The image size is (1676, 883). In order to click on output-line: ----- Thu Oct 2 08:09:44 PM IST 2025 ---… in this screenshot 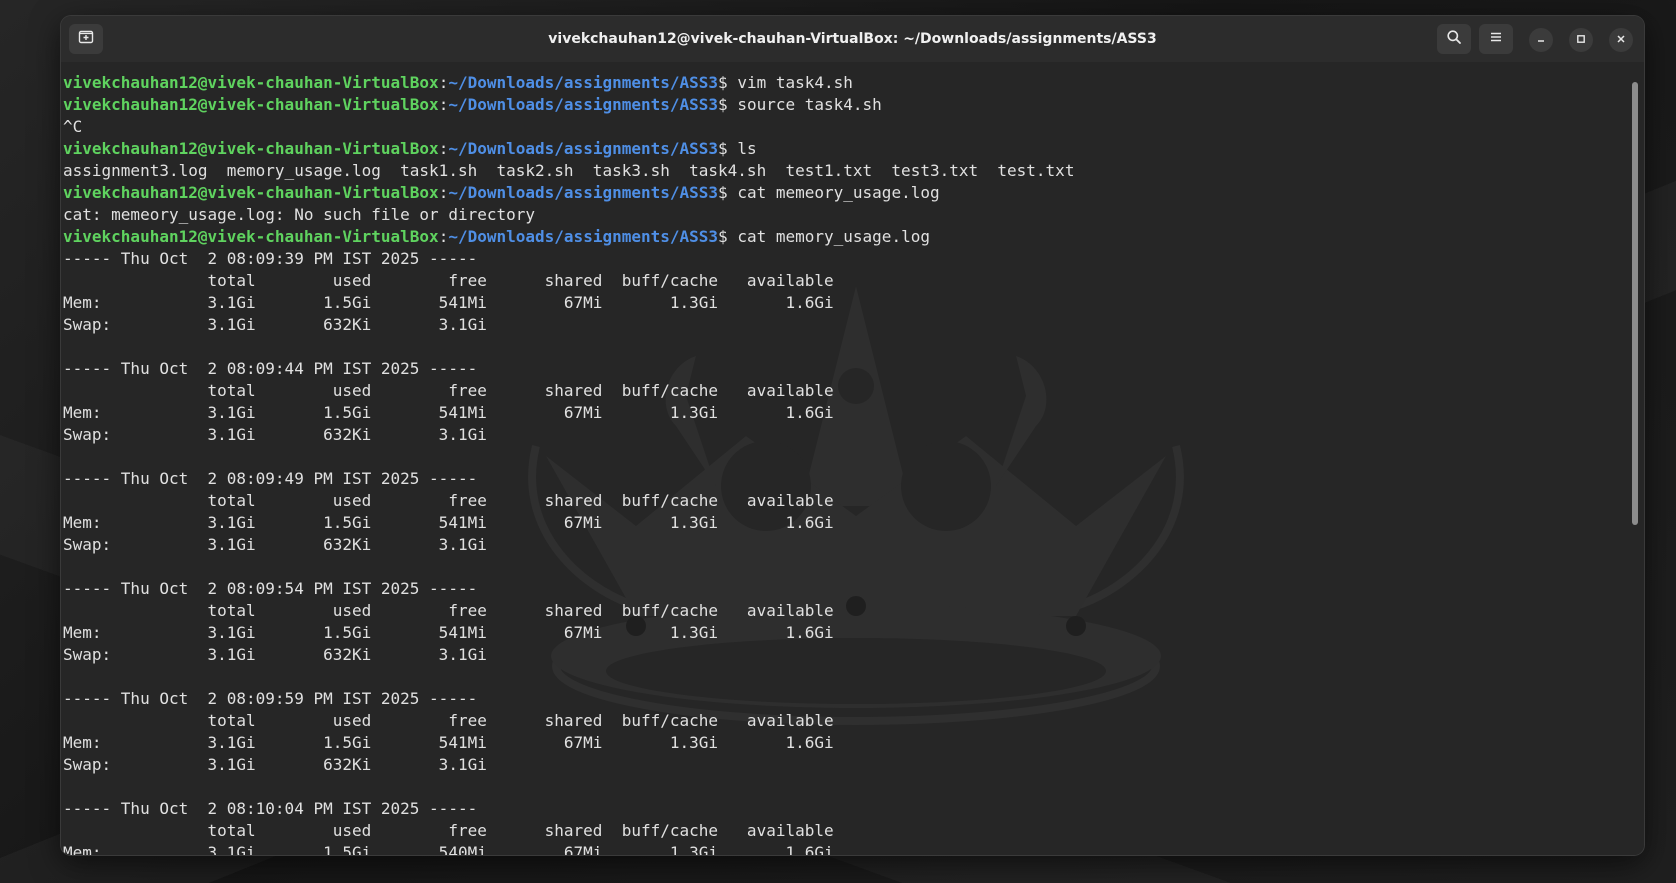, I will do `click(270, 368)`.